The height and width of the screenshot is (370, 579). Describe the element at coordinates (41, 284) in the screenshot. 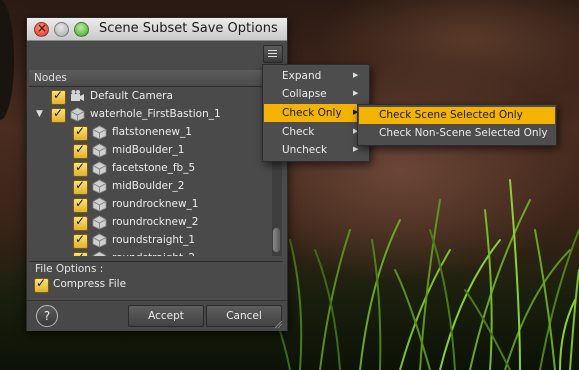

I see `compress-file-checkbox` at that location.